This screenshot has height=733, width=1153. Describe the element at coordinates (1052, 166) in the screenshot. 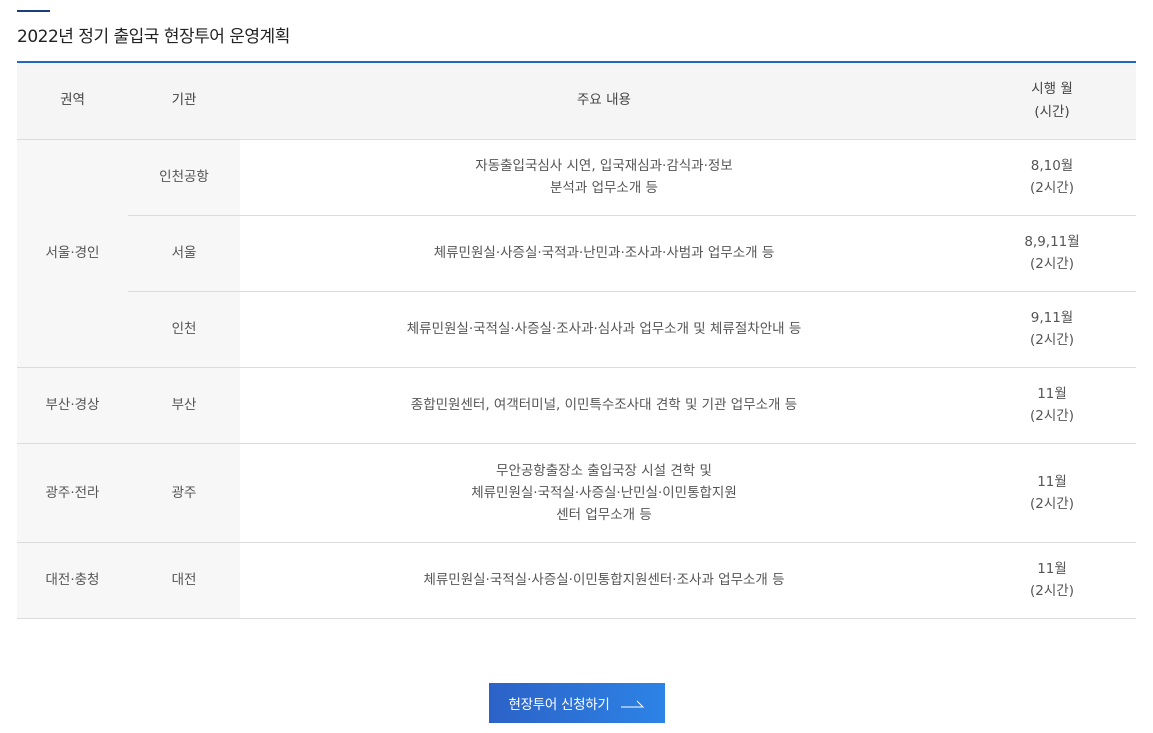

I see `month-value: 8,10월` at that location.